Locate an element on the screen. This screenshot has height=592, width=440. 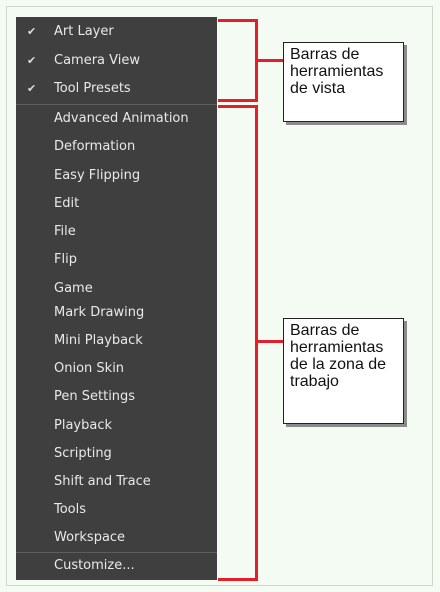
menu-item-label: Shift and Trace is located at coordinates (102, 481).